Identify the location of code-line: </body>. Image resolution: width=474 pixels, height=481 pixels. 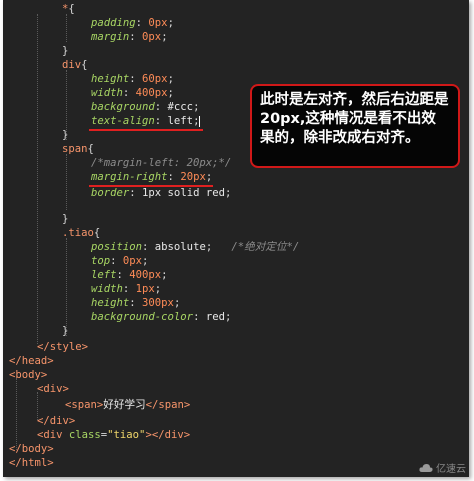
(31, 449).